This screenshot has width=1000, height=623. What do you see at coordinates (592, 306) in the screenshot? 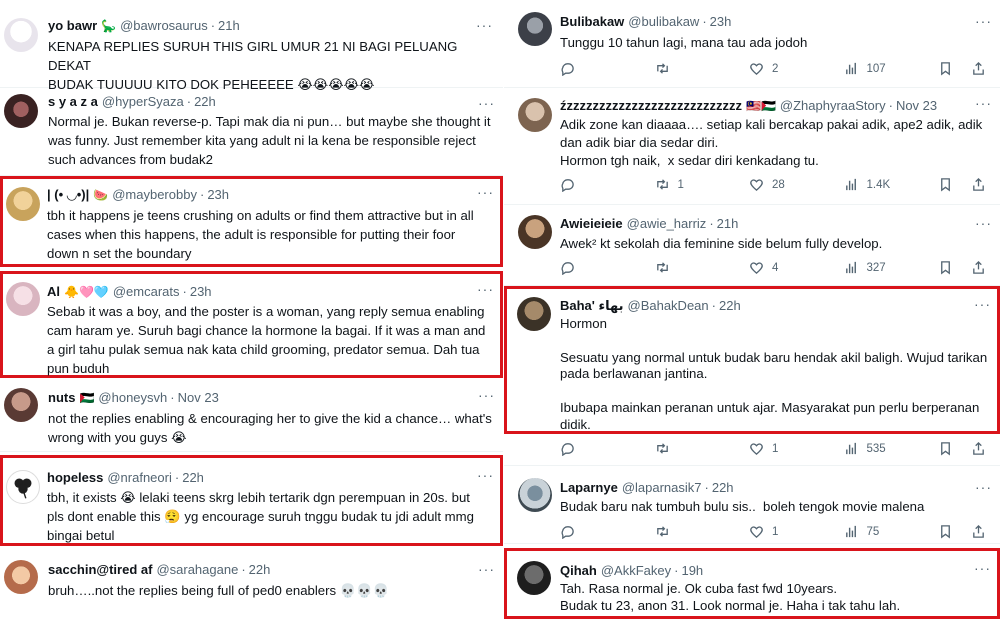
I see `display-name: Baha' بهاء` at bounding box center [592, 306].